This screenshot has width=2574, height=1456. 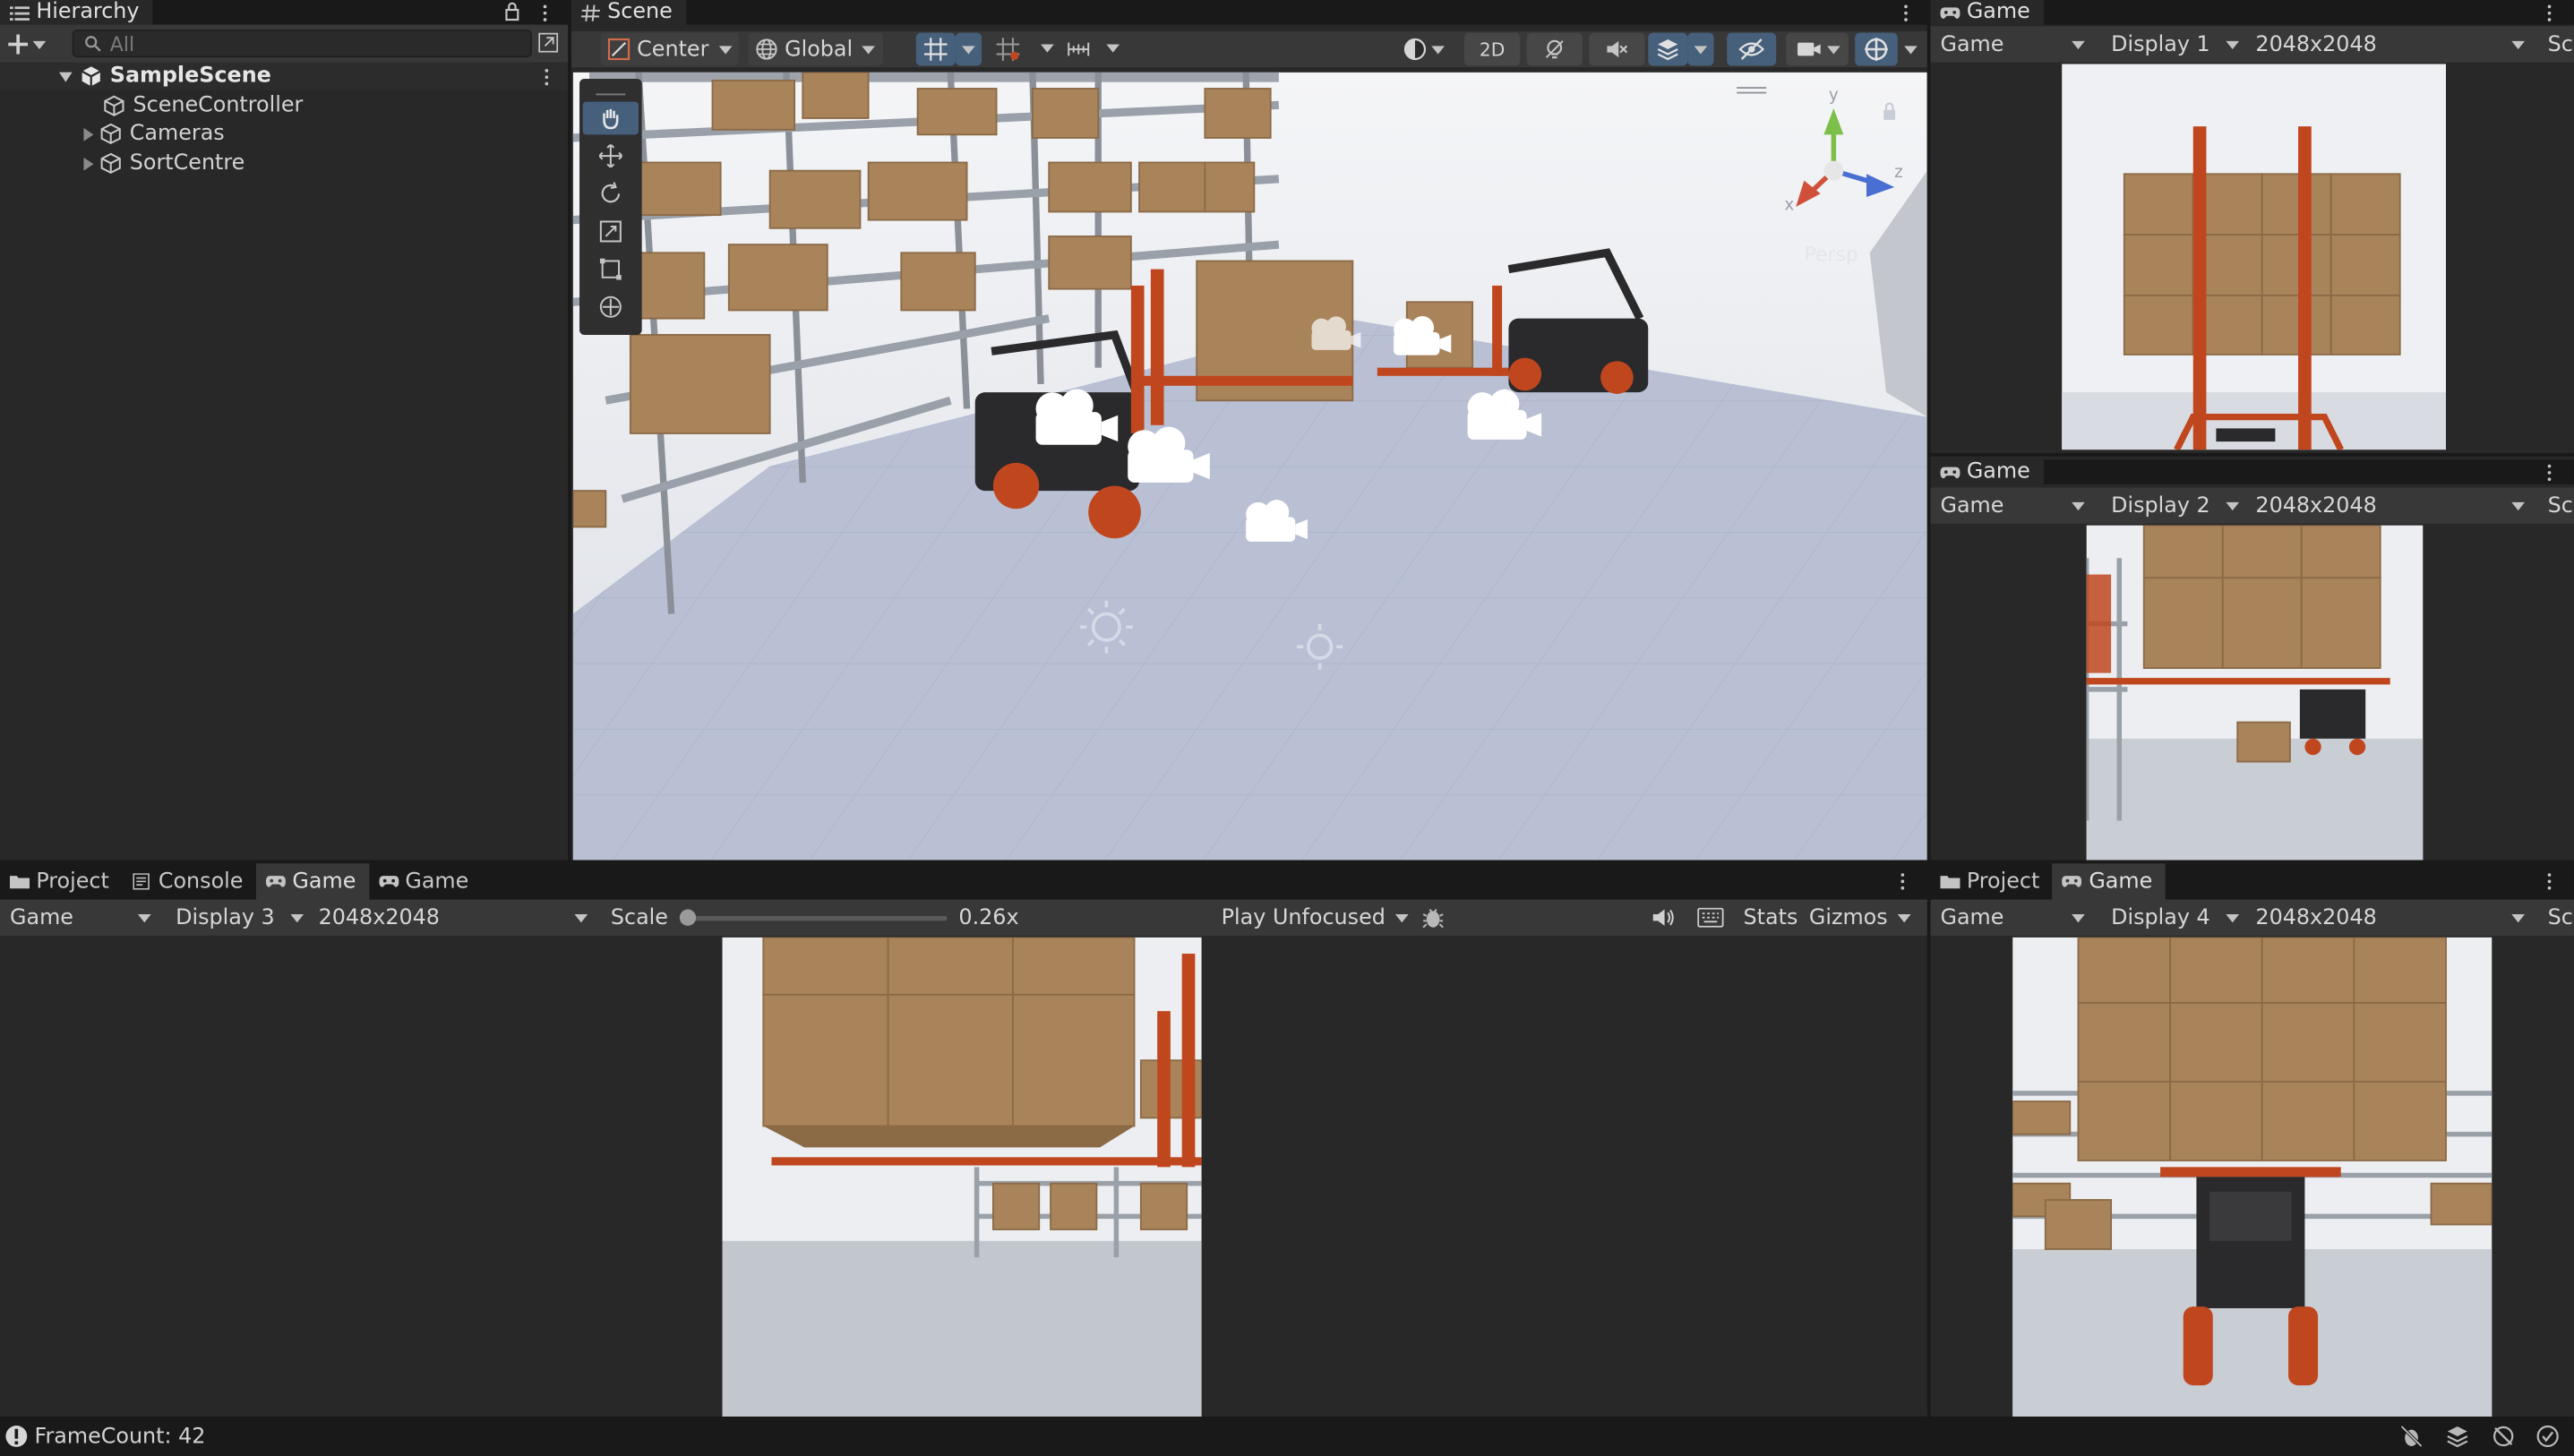 What do you see at coordinates (611, 306) in the screenshot?
I see `transform-tool-button` at bounding box center [611, 306].